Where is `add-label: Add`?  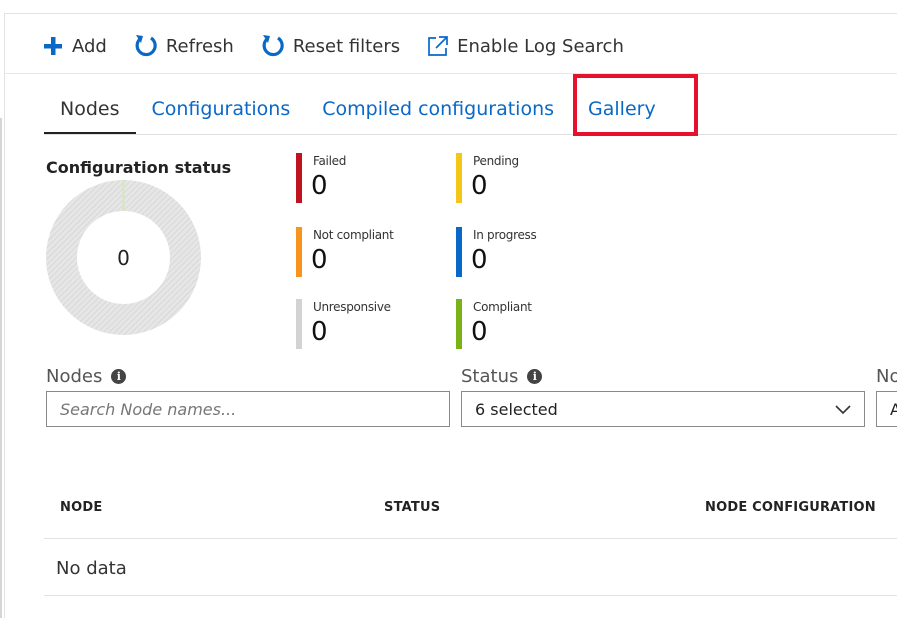 add-label: Add is located at coordinates (89, 46).